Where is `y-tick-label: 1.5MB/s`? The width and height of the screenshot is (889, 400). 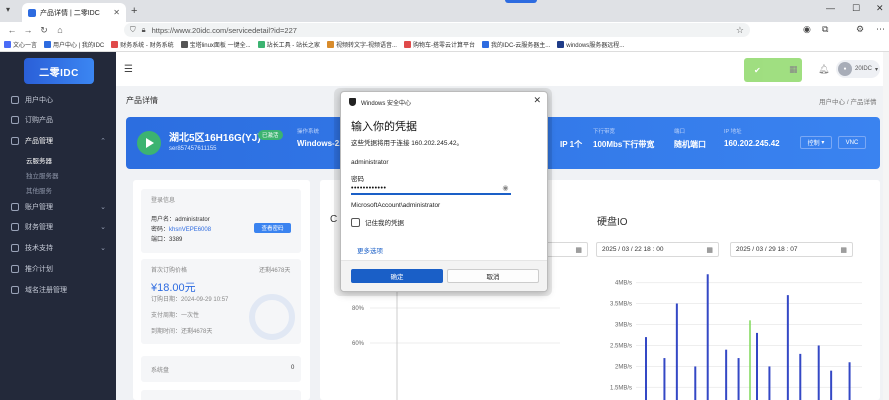 y-tick-label: 1.5MB/s is located at coordinates (621, 388).